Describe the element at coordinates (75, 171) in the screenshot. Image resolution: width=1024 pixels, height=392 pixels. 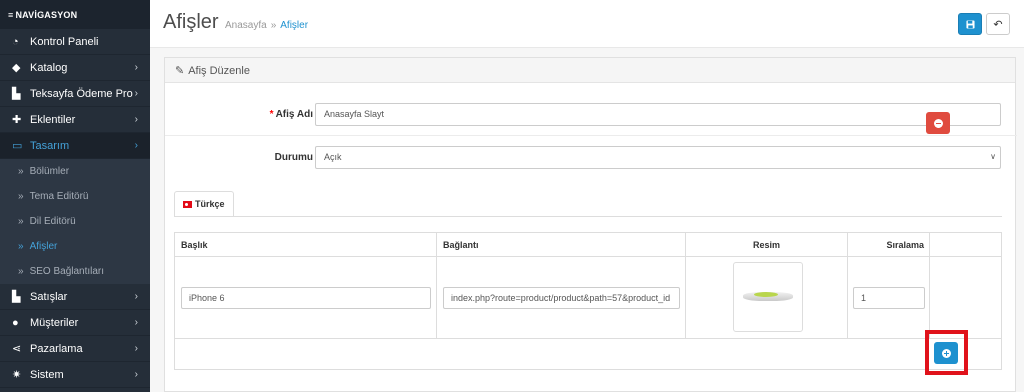
I see `submenu-item-layouts: » Bölümler` at that location.